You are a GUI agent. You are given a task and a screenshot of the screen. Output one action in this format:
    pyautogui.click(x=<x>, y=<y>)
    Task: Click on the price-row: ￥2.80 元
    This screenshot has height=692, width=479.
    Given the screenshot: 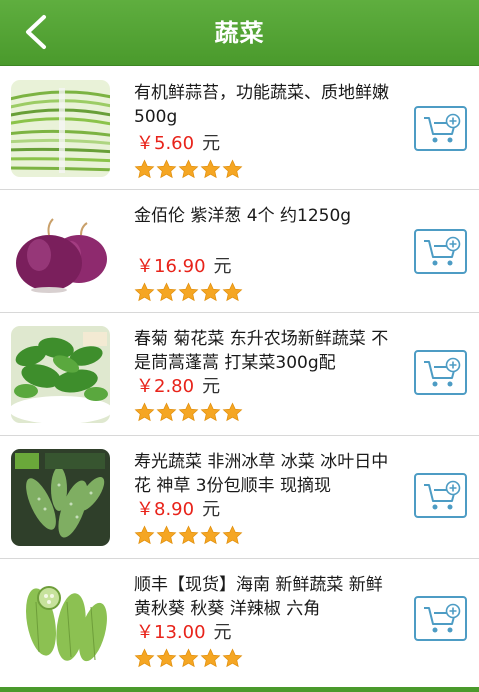 What is the action you would take?
    pyautogui.click(x=178, y=387)
    